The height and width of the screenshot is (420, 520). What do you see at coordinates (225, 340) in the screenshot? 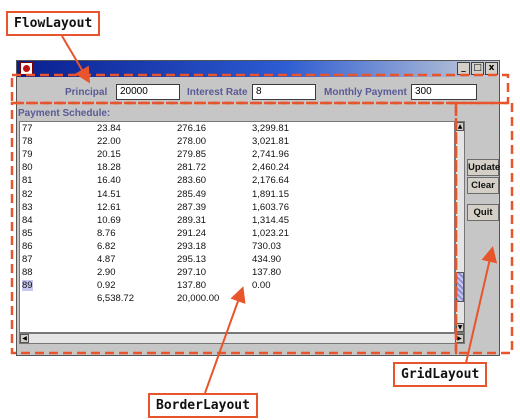
I see `borderlayout-arrow` at bounding box center [225, 340].